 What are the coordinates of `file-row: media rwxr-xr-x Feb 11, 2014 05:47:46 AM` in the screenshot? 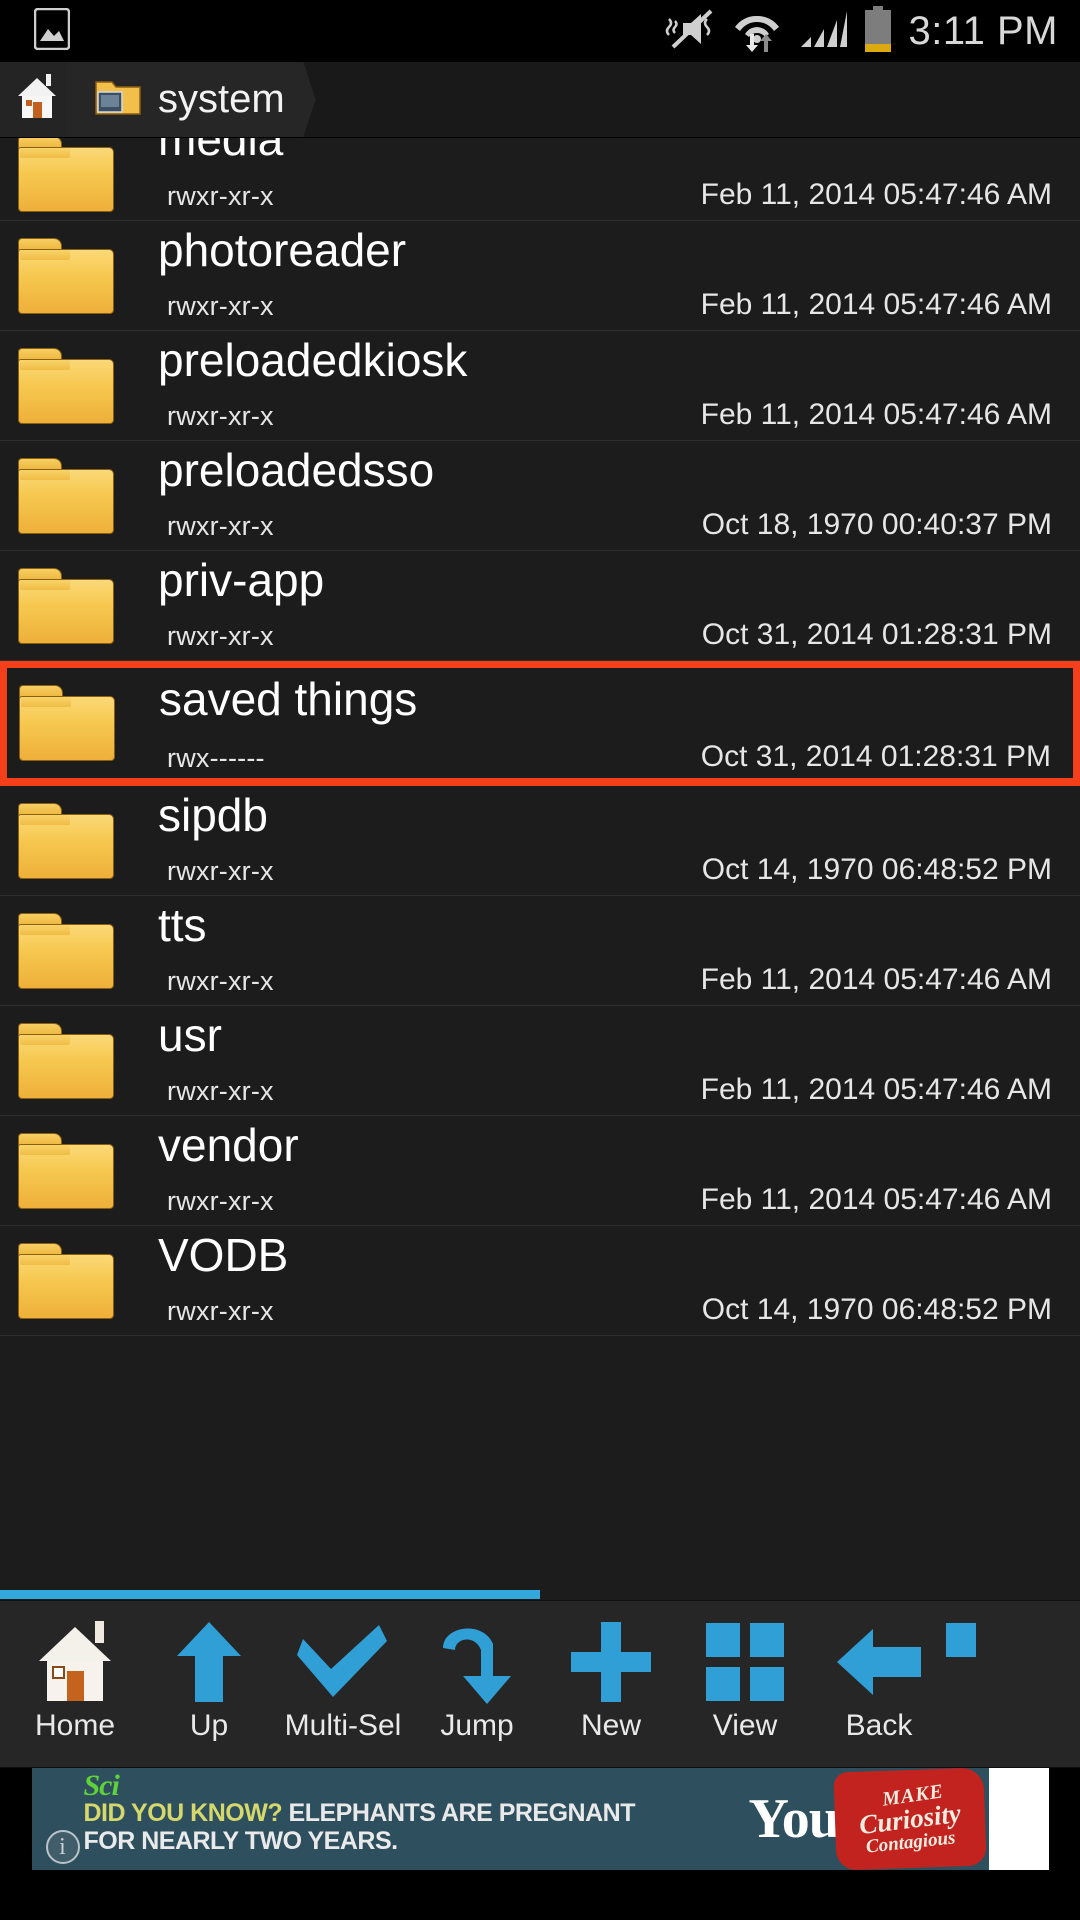 It's located at (540, 179).